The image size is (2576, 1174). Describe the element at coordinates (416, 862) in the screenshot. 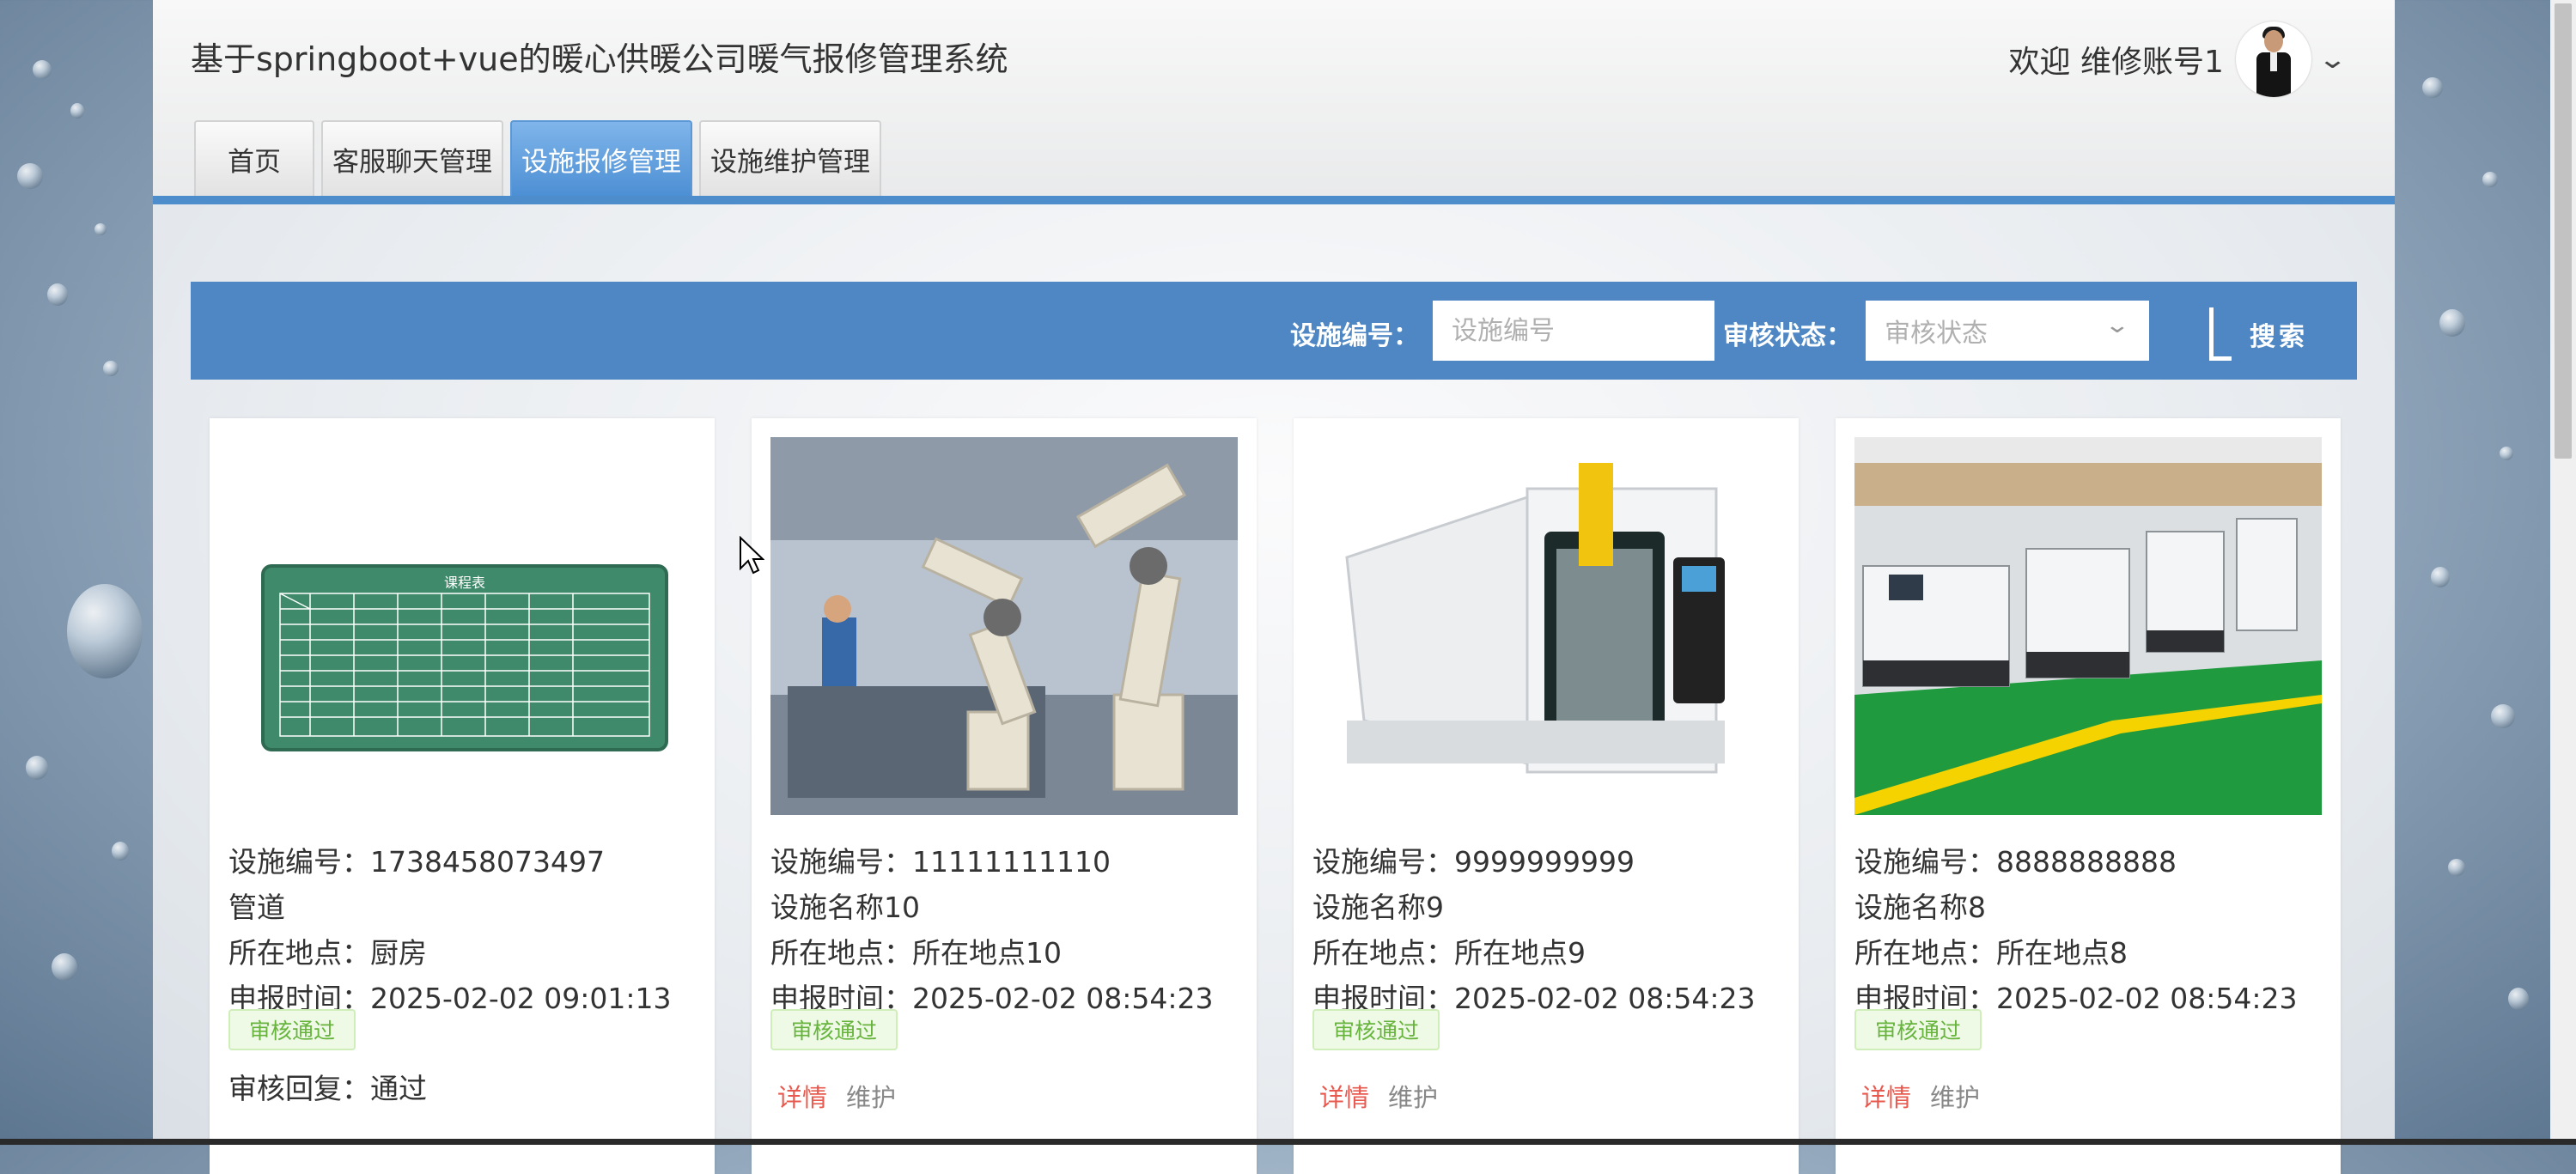

I see `facility-code: 设施编号：1738458073497` at that location.